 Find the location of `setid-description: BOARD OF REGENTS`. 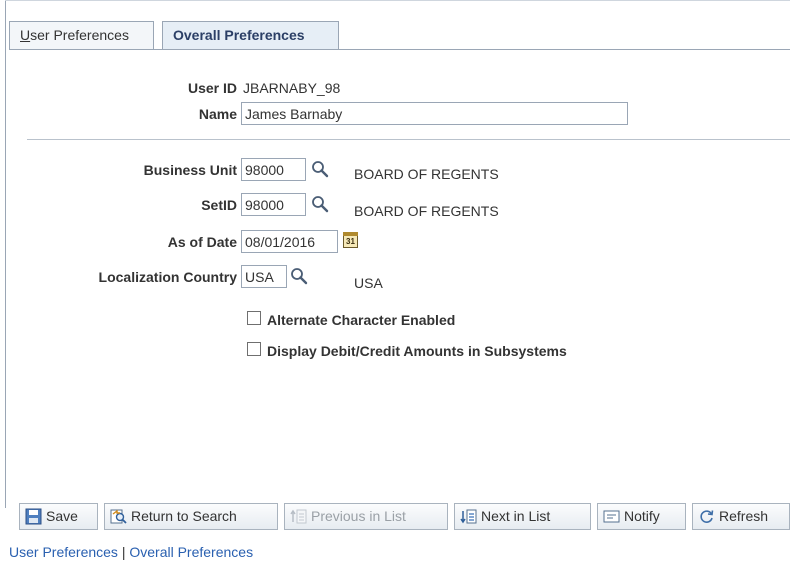

setid-description: BOARD OF REGENTS is located at coordinates (426, 211).